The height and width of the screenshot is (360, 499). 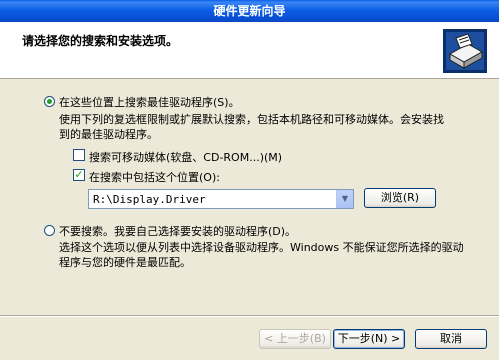 I want to click on back-button: < 上一步(B), so click(x=295, y=339).